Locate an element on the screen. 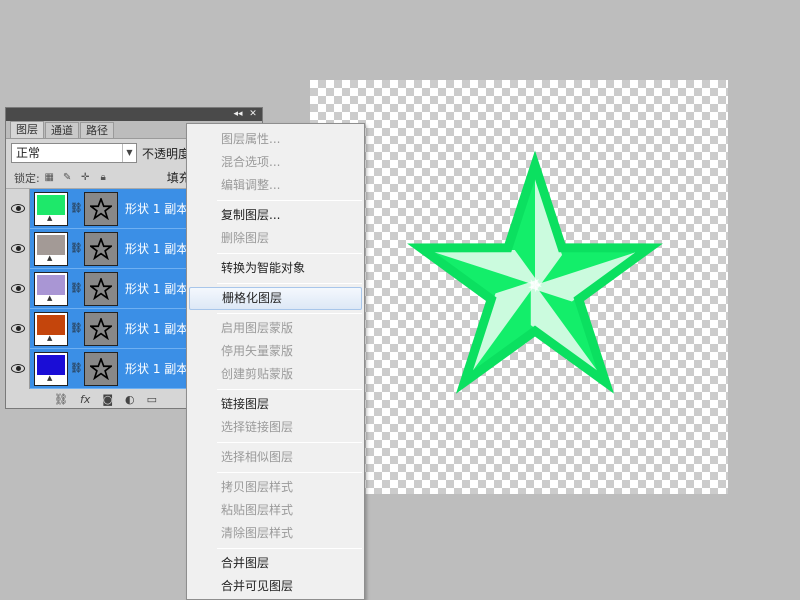 The height and width of the screenshot is (600, 800). menu-item: 启用图层蒙版 is located at coordinates (257, 328).